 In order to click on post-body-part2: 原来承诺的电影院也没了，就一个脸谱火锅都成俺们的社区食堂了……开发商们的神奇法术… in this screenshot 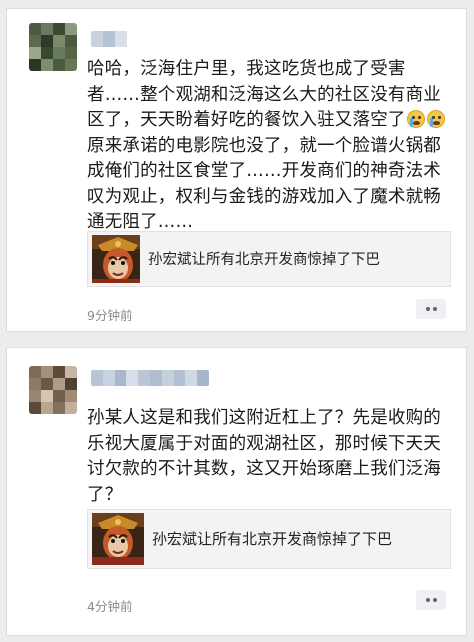, I will do `click(264, 184)`.